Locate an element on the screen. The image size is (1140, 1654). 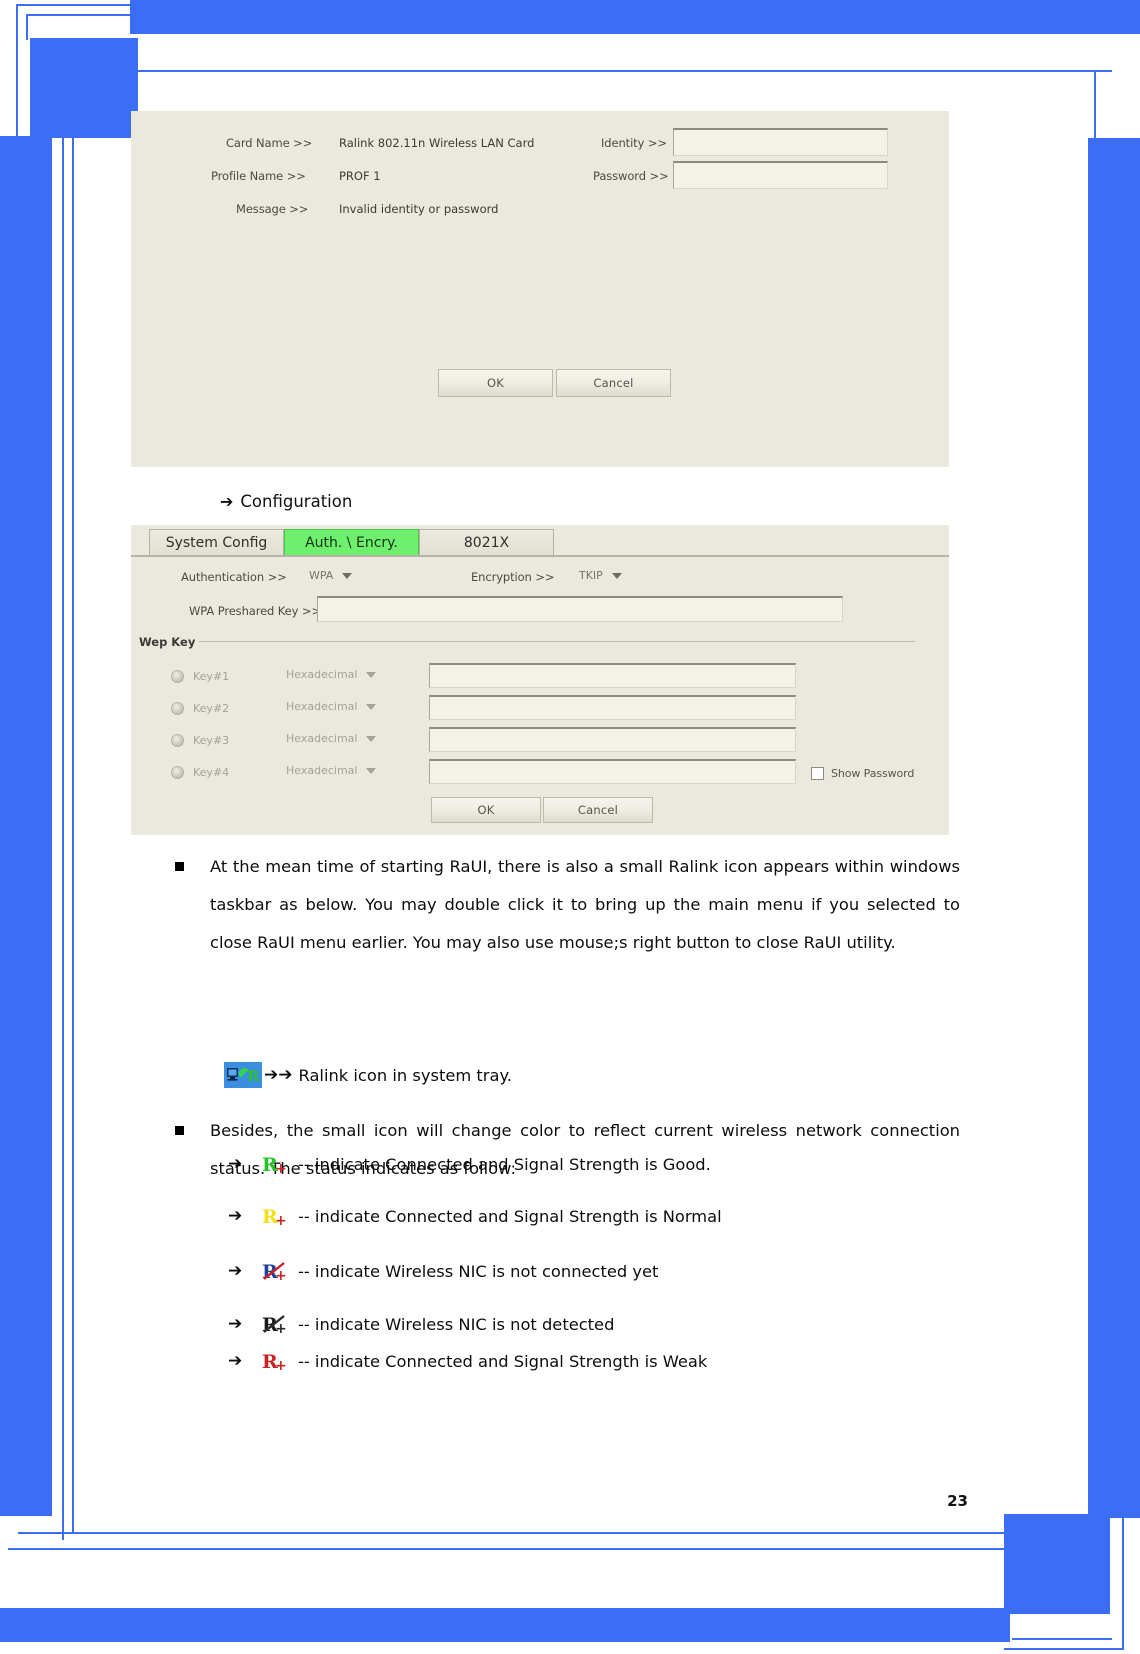
wep-key-group-divider is located at coordinates (557, 641).